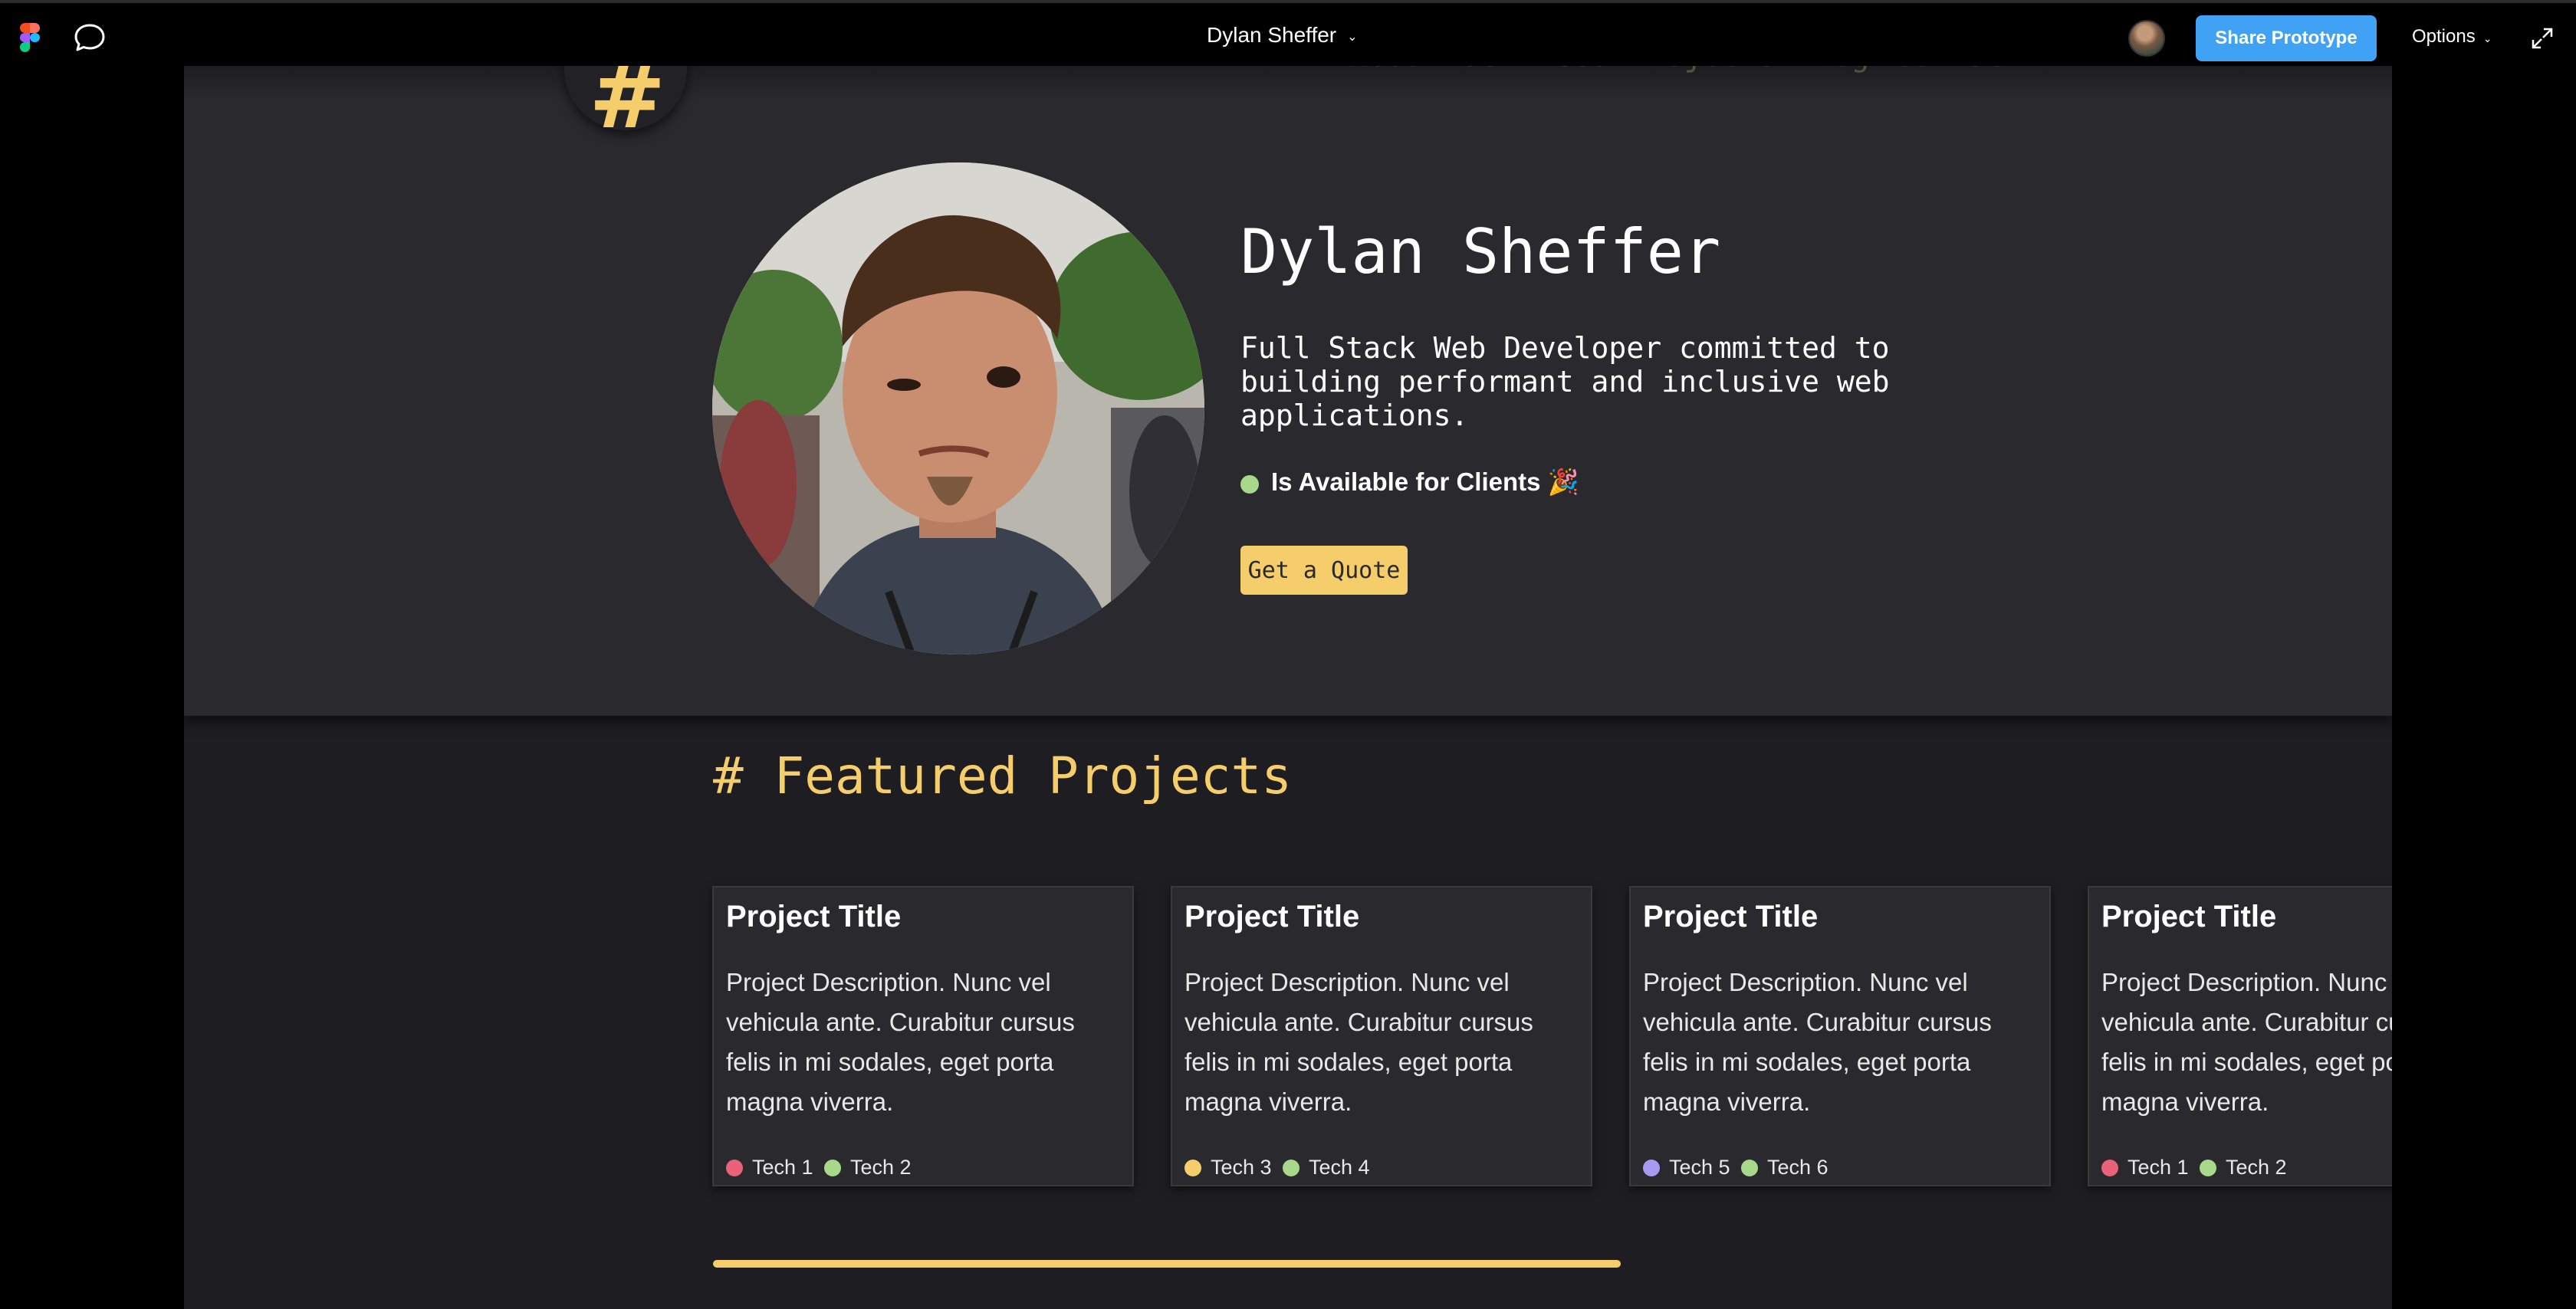 The width and height of the screenshot is (2576, 1309). Describe the element at coordinates (1959, 70) in the screenshot. I see `nav-link-contact: Contact` at that location.